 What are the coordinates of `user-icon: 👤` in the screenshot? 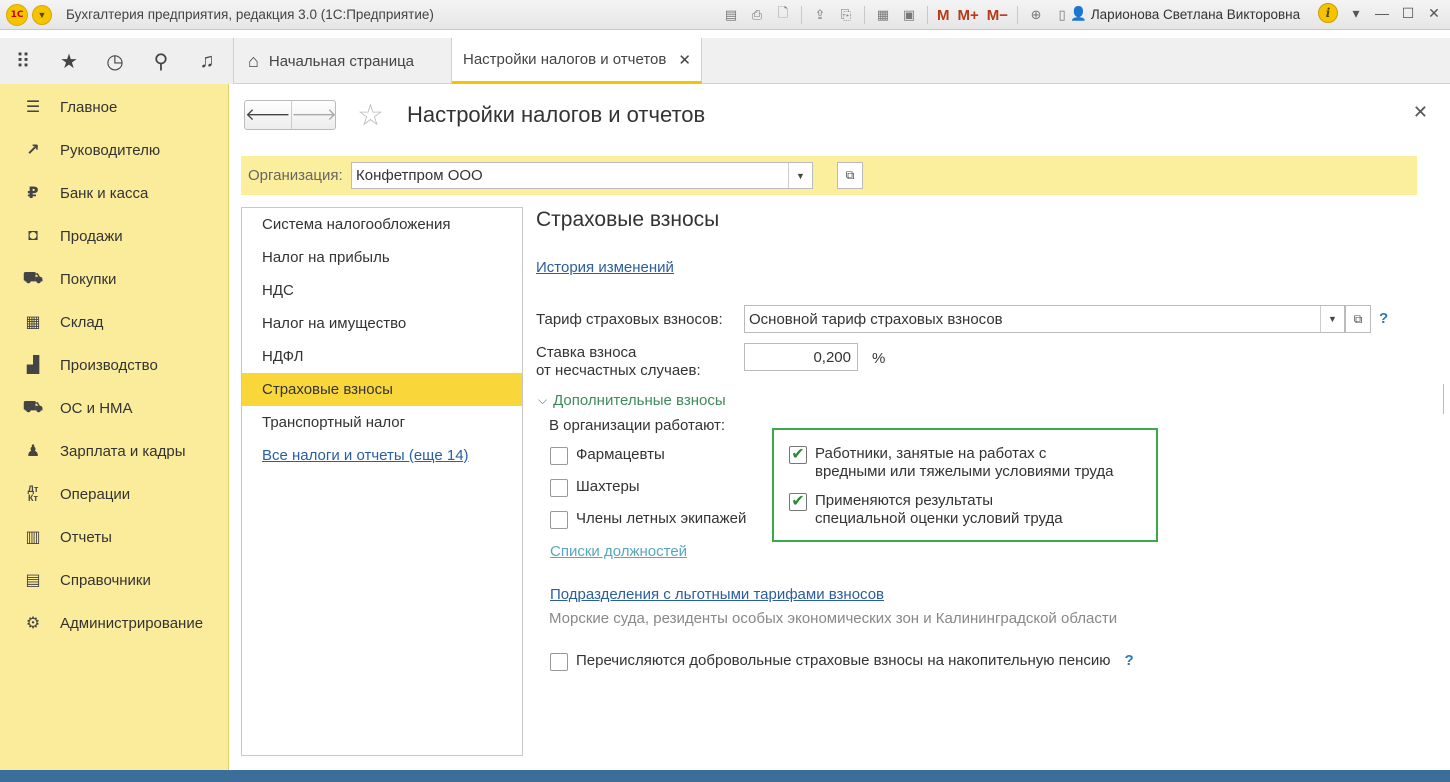 It's located at (1078, 13).